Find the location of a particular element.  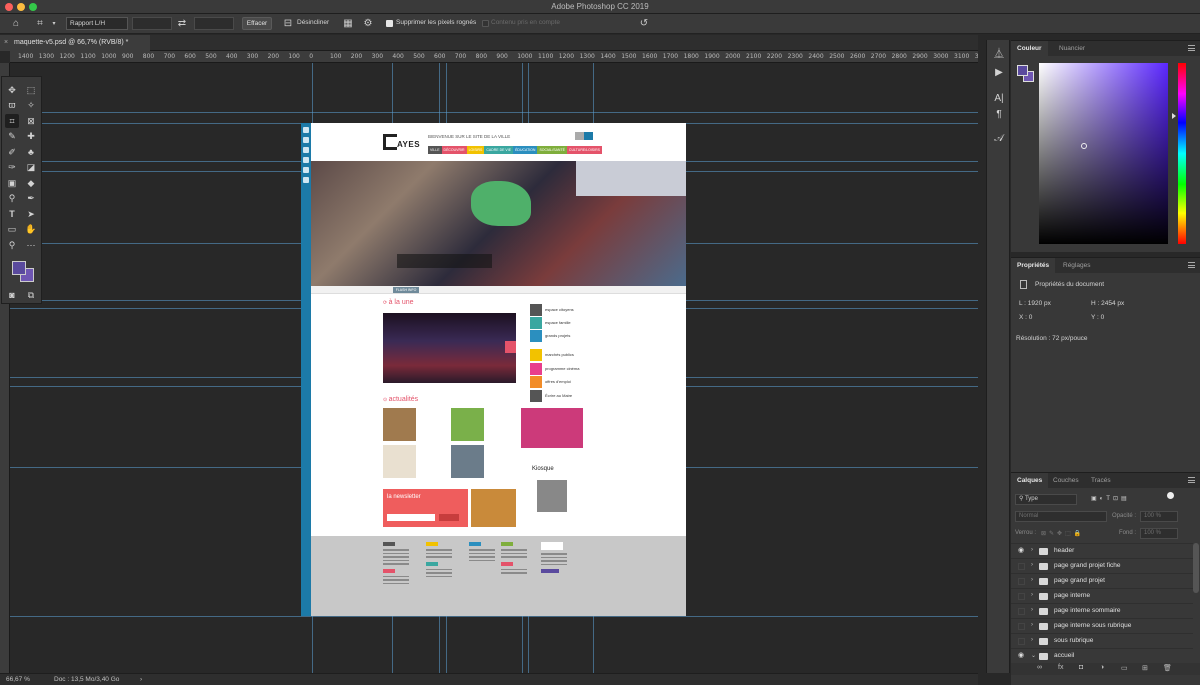

layer-name: page grand projet fiche is located at coordinates (1087, 565).